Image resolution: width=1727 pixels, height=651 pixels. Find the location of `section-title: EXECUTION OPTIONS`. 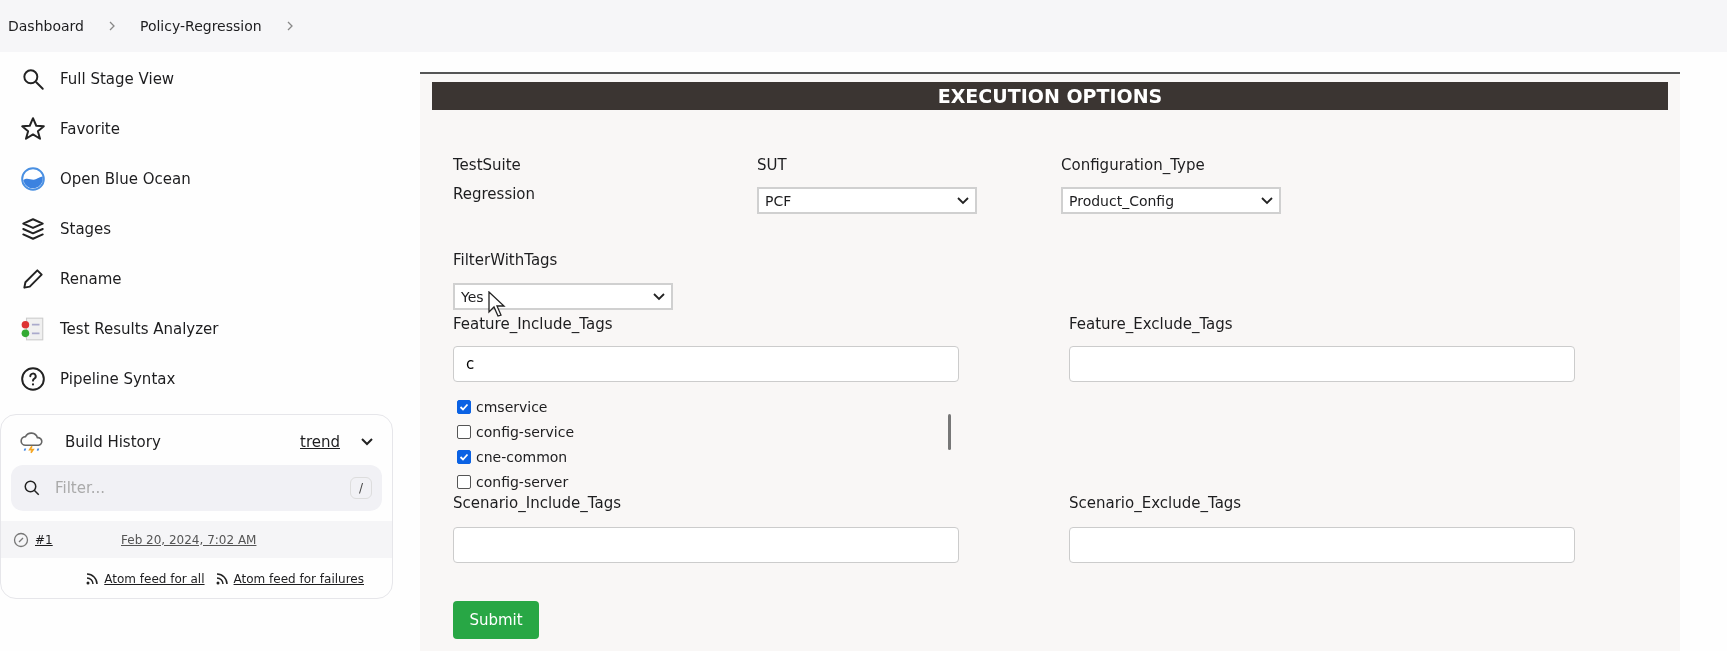

section-title: EXECUTION OPTIONS is located at coordinates (1050, 96).